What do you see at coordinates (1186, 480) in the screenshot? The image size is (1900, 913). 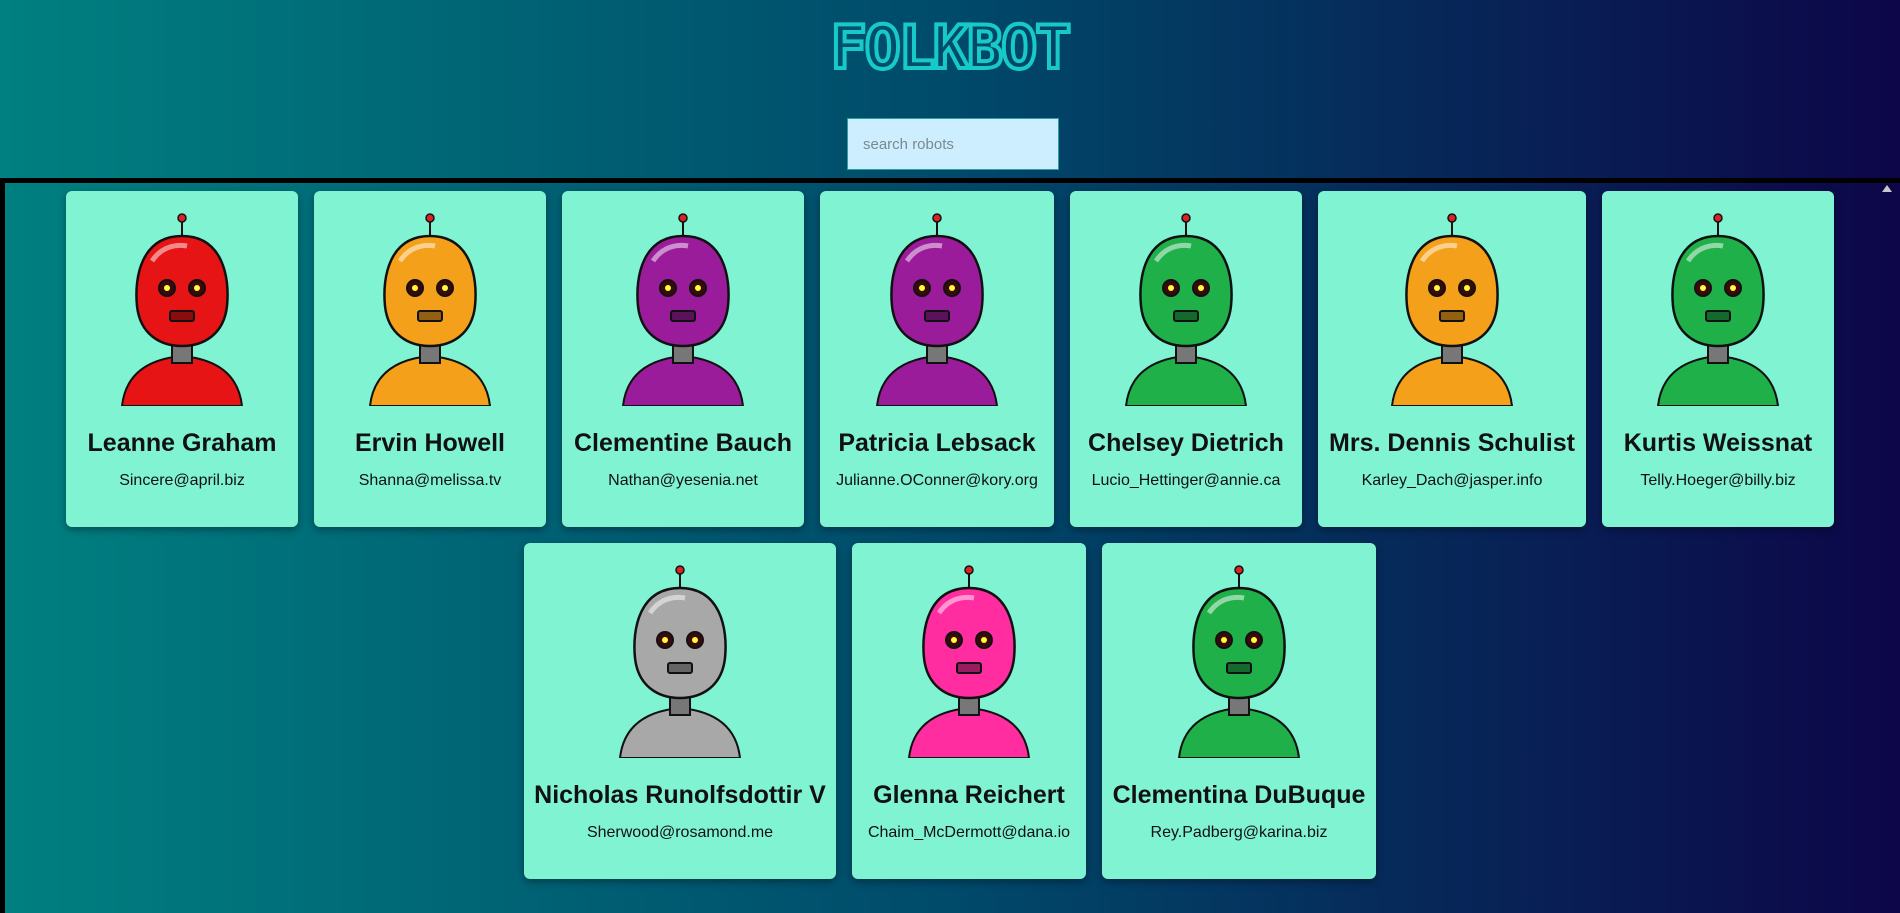 I see `robot-email: Lucio_Hettinger@annie.ca` at bounding box center [1186, 480].